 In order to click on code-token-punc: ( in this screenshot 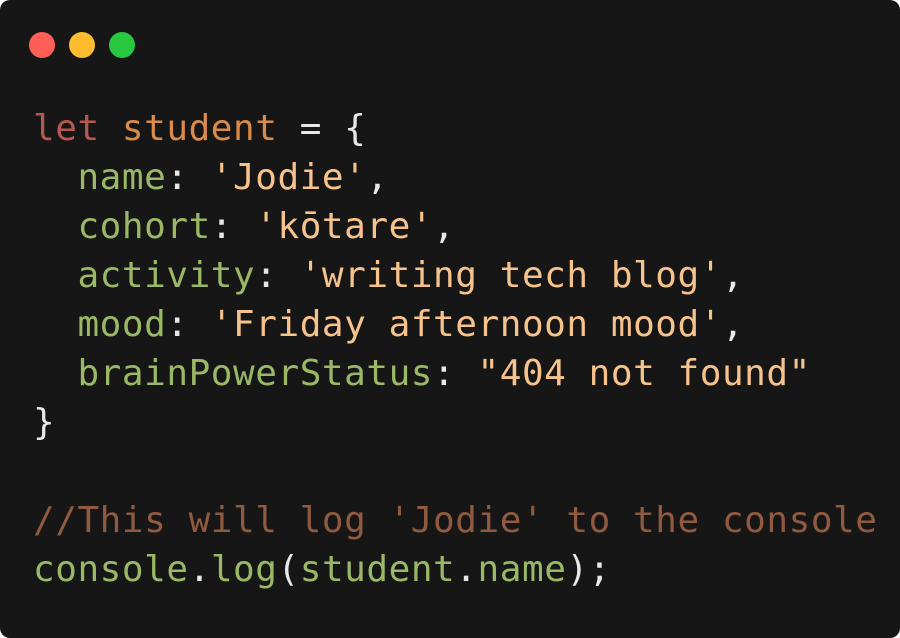, I will do `click(288, 569)`.